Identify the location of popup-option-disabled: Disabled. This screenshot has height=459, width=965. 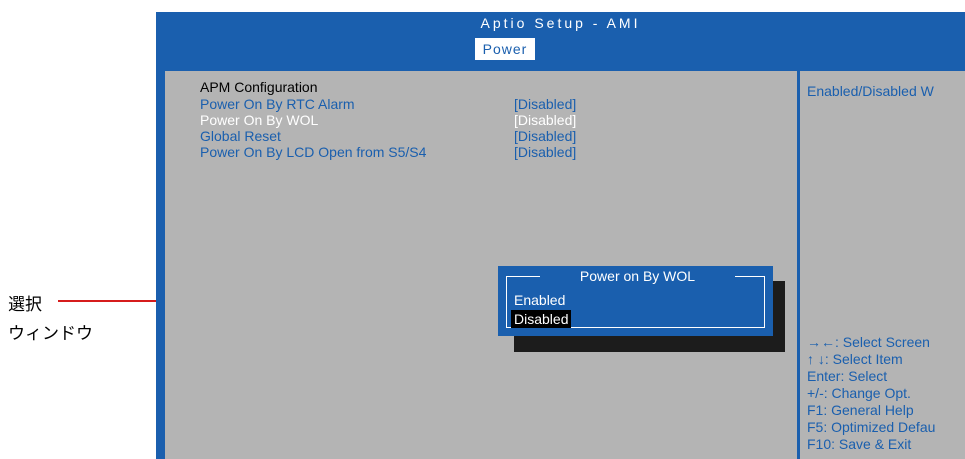
(541, 319).